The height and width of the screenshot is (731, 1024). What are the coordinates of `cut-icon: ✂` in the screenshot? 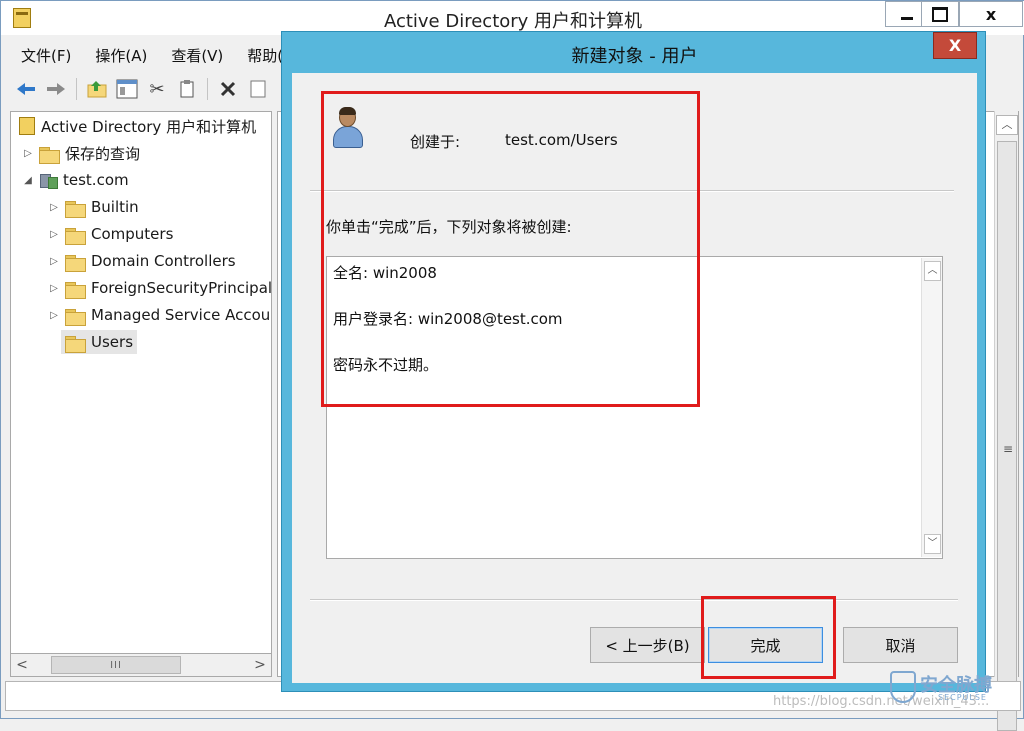 It's located at (157, 89).